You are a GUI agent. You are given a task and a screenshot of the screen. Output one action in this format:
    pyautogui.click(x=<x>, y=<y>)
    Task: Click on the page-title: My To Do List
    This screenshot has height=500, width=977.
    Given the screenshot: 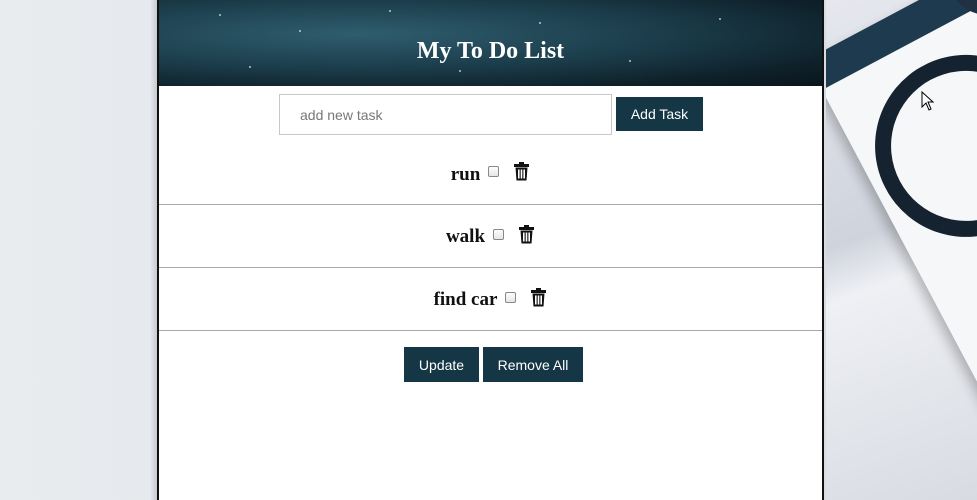 What is the action you would take?
    pyautogui.click(x=490, y=51)
    